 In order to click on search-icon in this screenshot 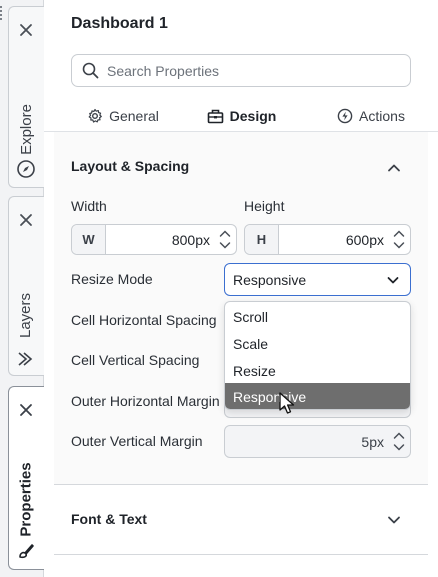, I will do `click(90, 70)`.